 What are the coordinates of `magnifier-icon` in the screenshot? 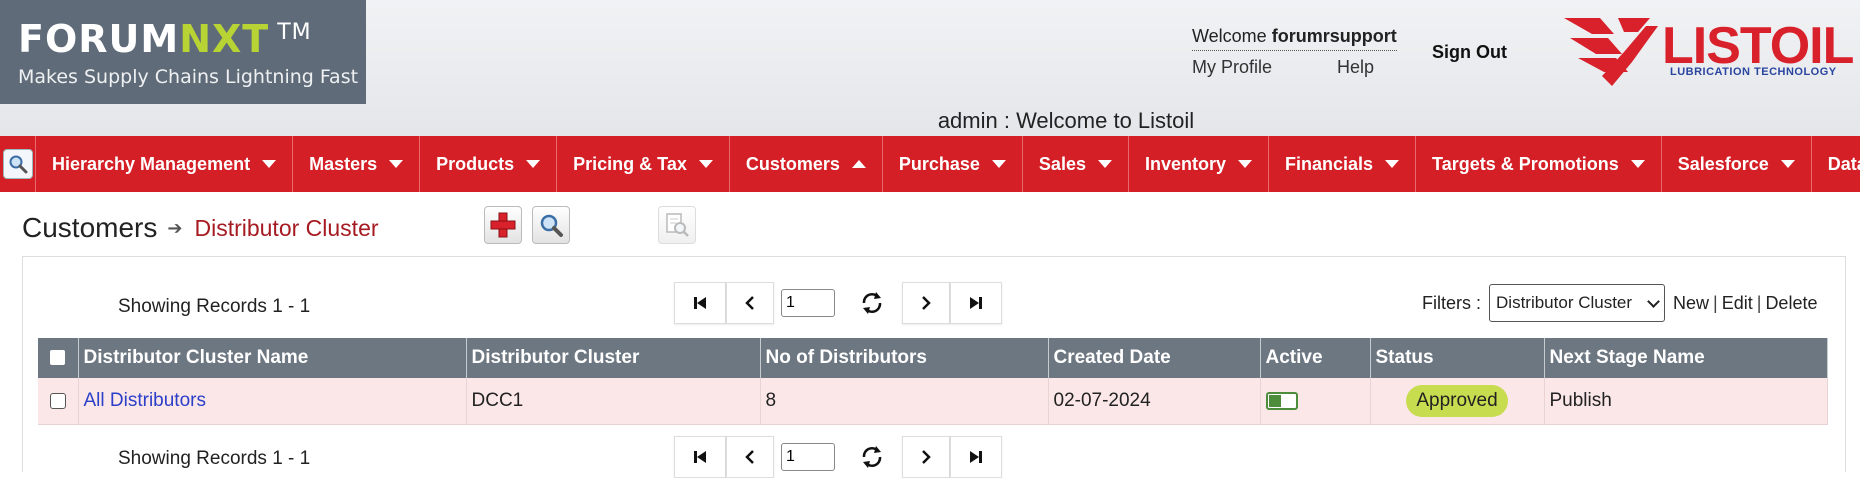 It's located at (551, 225).